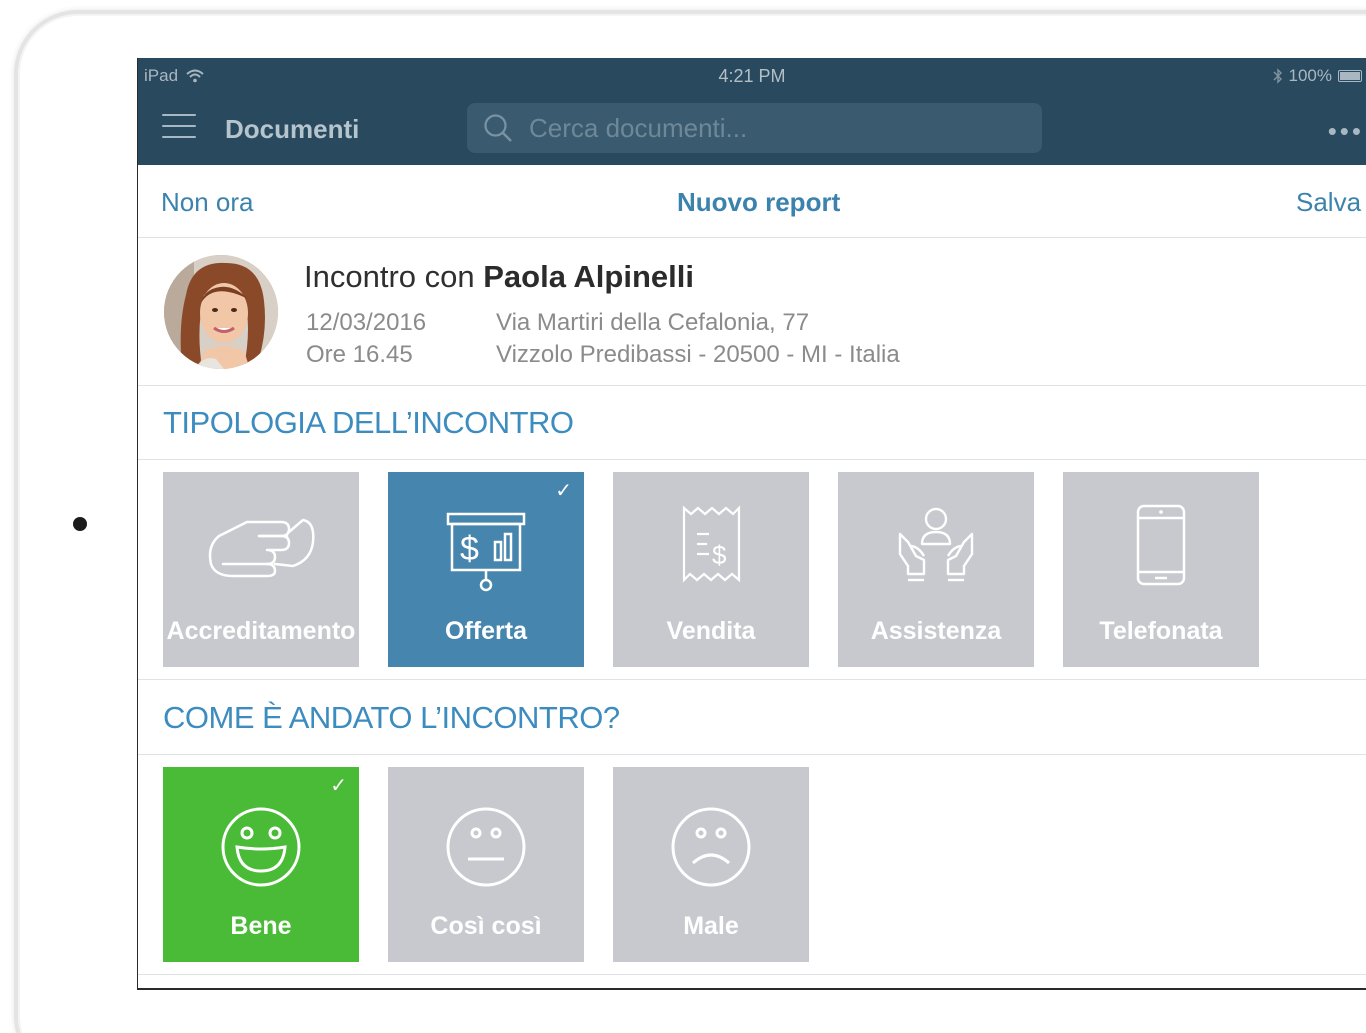 The width and height of the screenshot is (1366, 1033). I want to click on handshake-icon, so click(261, 548).